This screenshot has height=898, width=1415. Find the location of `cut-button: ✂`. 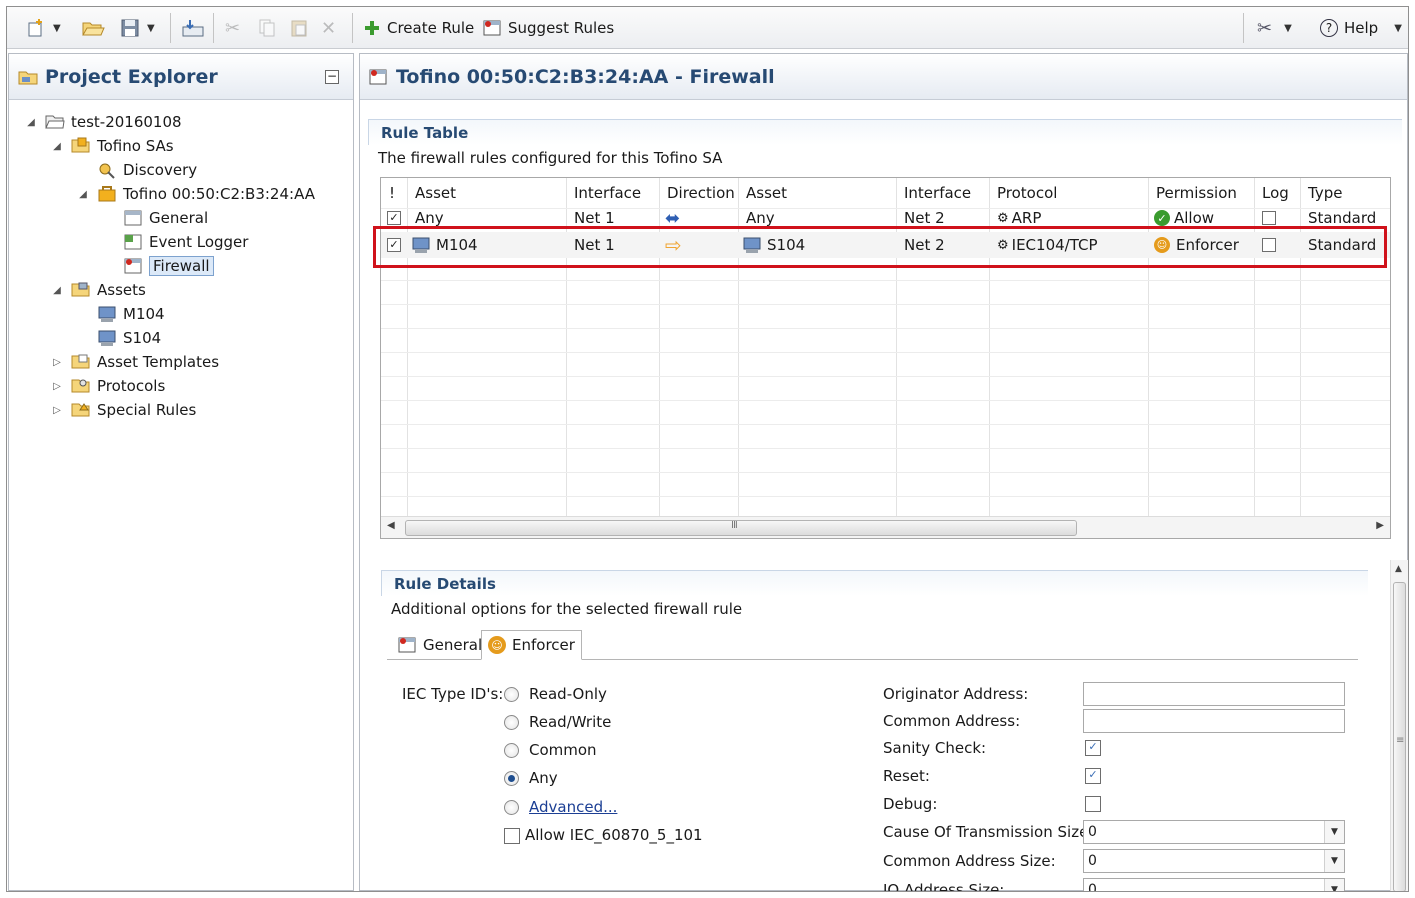

cut-button: ✂ is located at coordinates (232, 28).